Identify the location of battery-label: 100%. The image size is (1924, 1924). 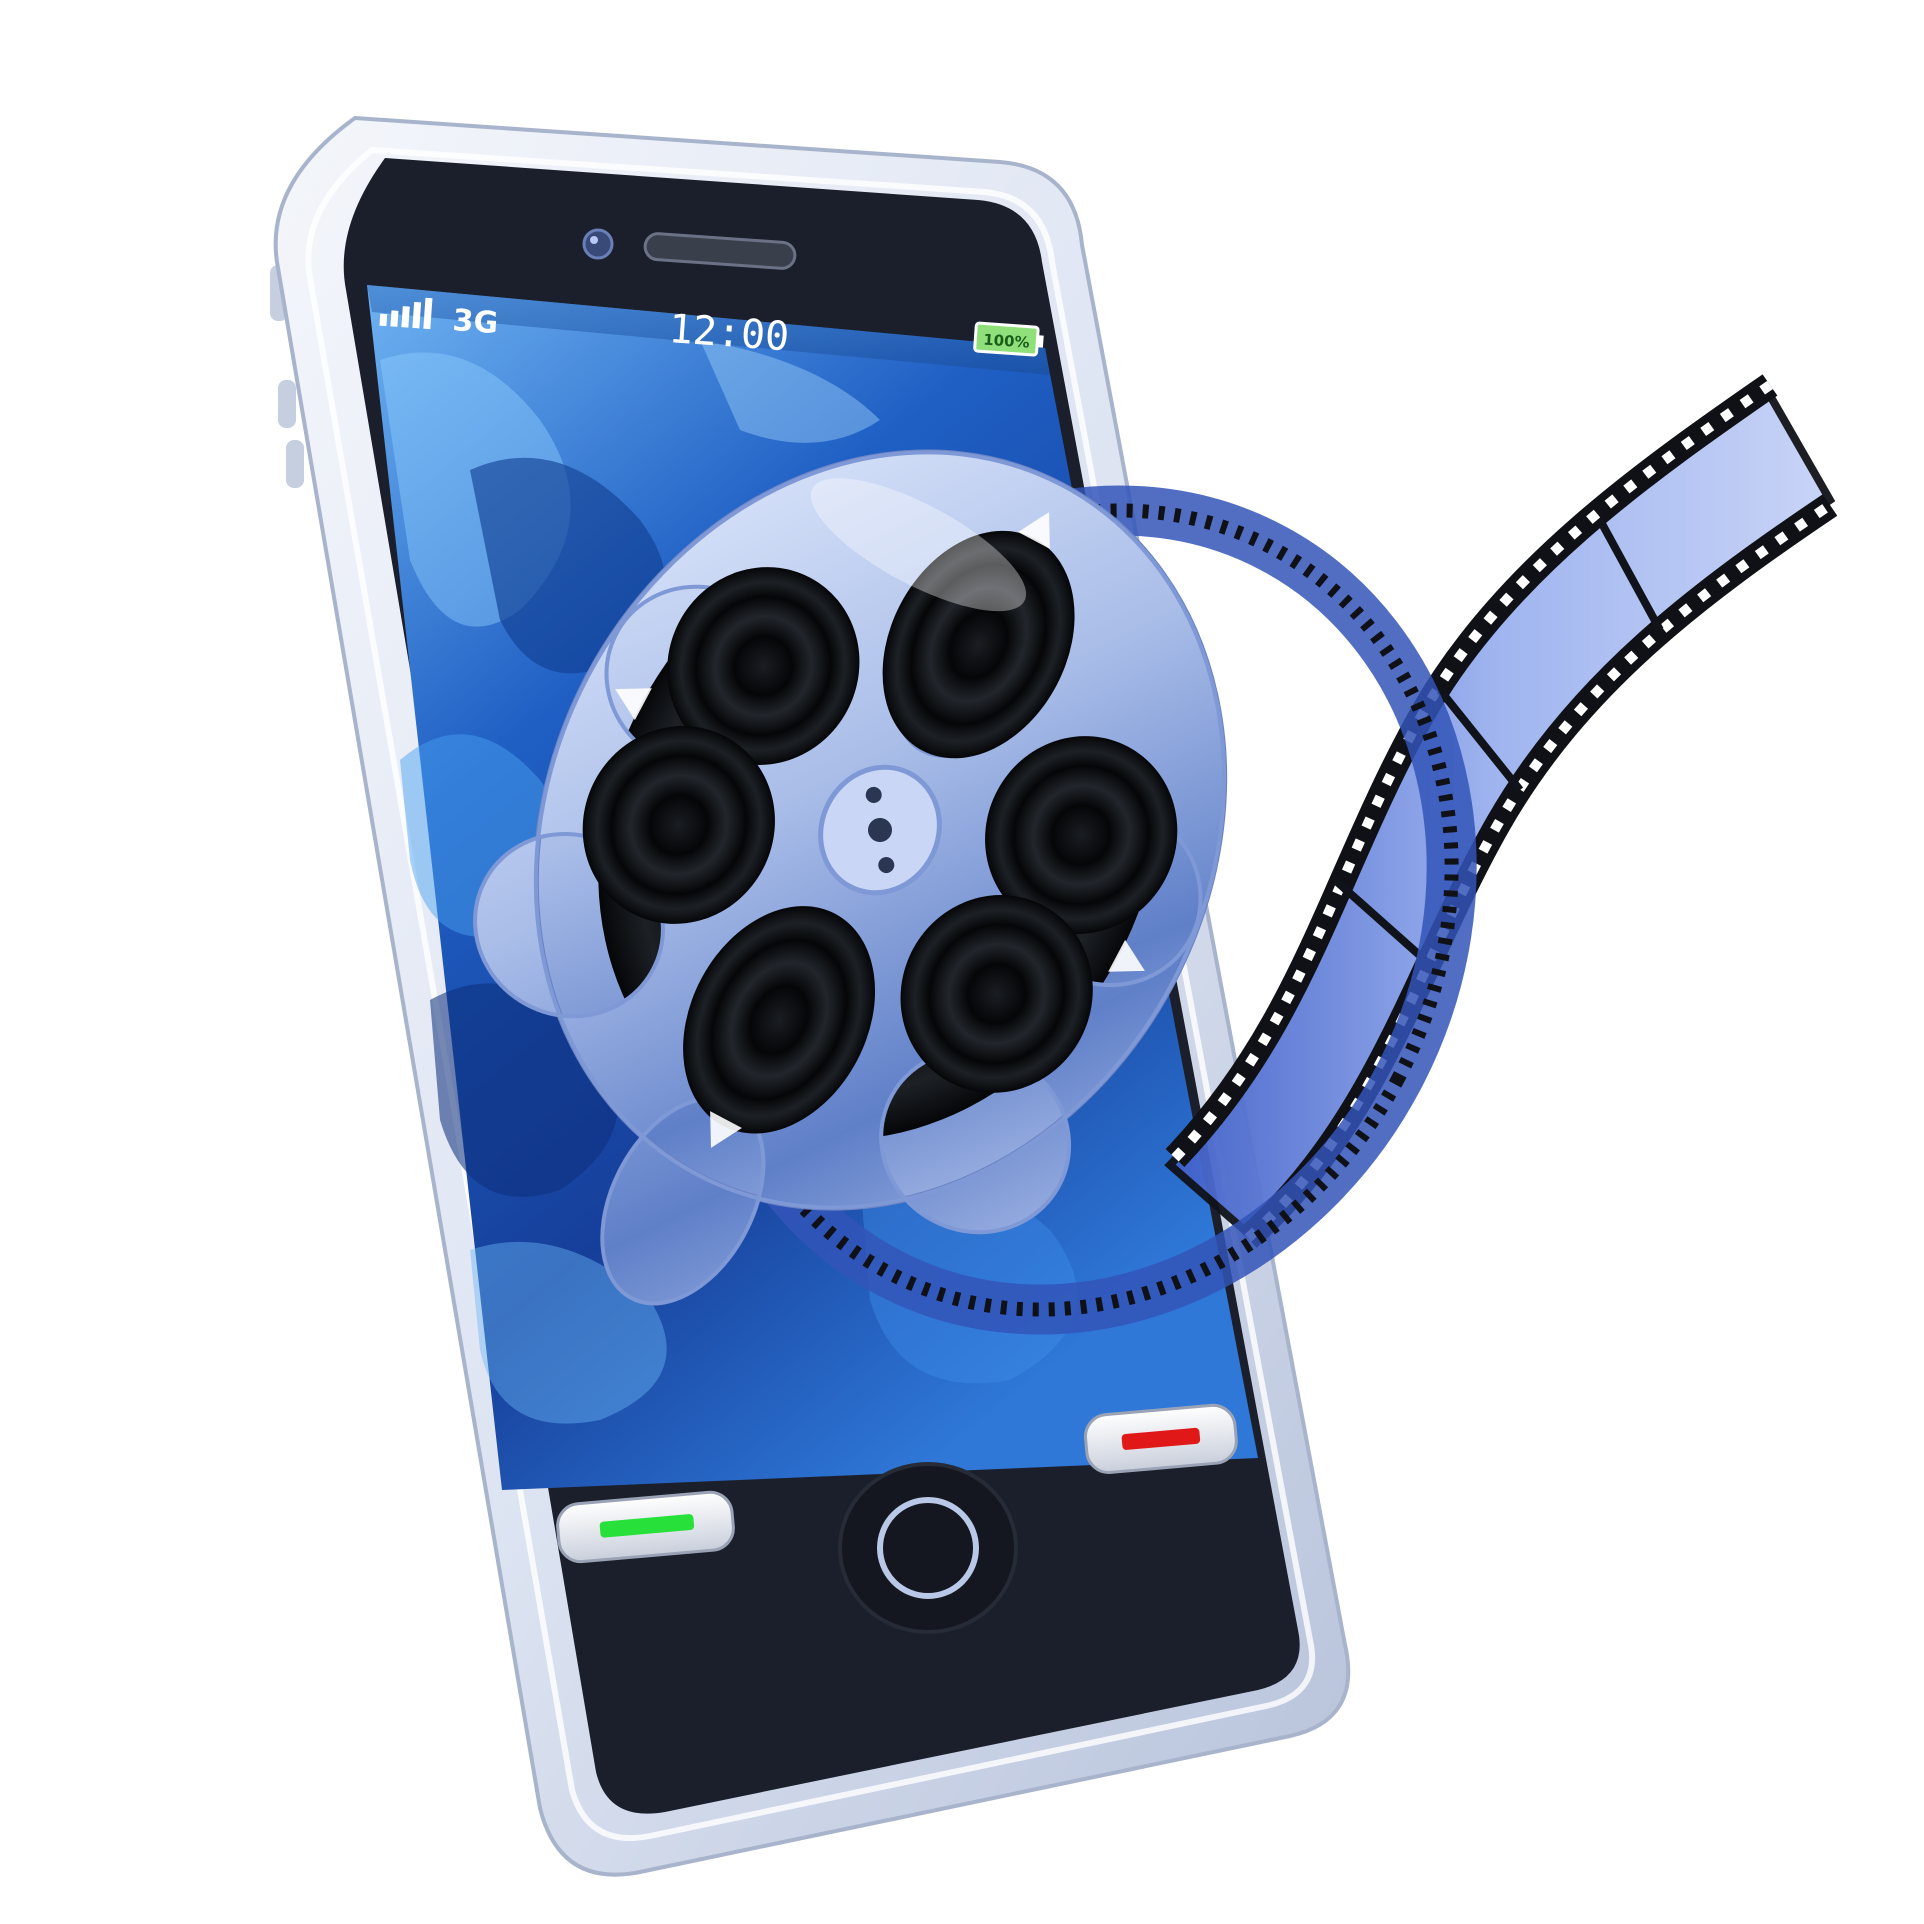
(1006, 340).